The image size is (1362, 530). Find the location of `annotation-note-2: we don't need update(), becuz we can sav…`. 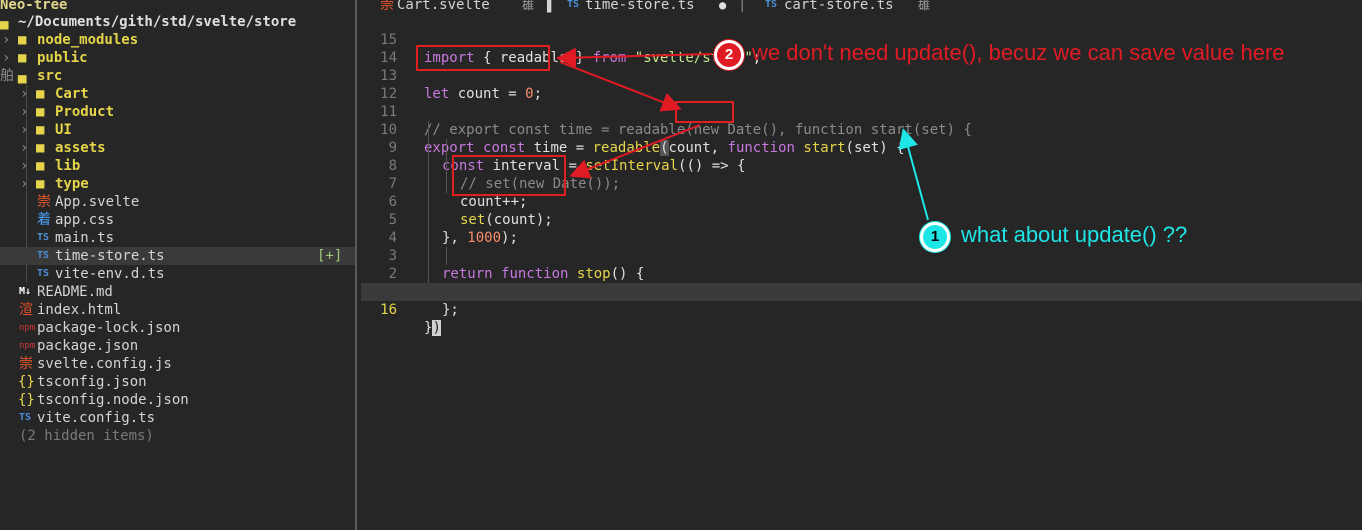

annotation-note-2: we don't need update(), becuz we can sav… is located at coordinates (1018, 52).